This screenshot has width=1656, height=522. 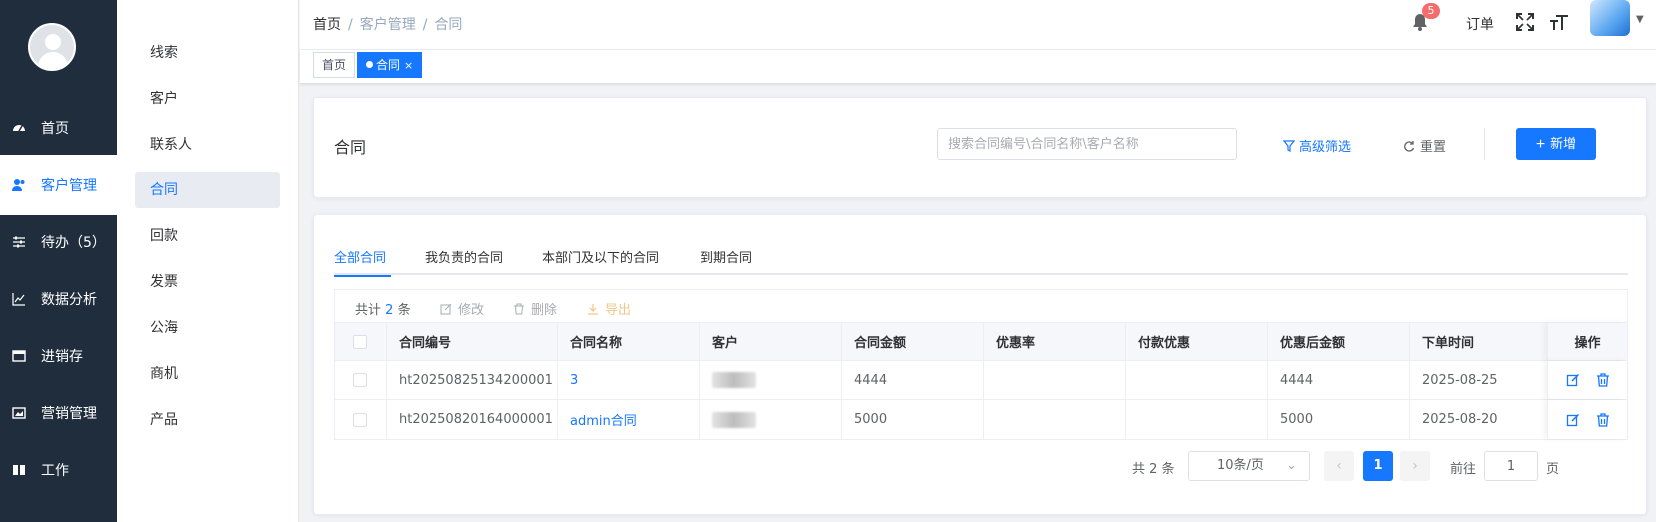 What do you see at coordinates (913, 341) in the screenshot?
I see `col-amount: 合同金额` at bounding box center [913, 341].